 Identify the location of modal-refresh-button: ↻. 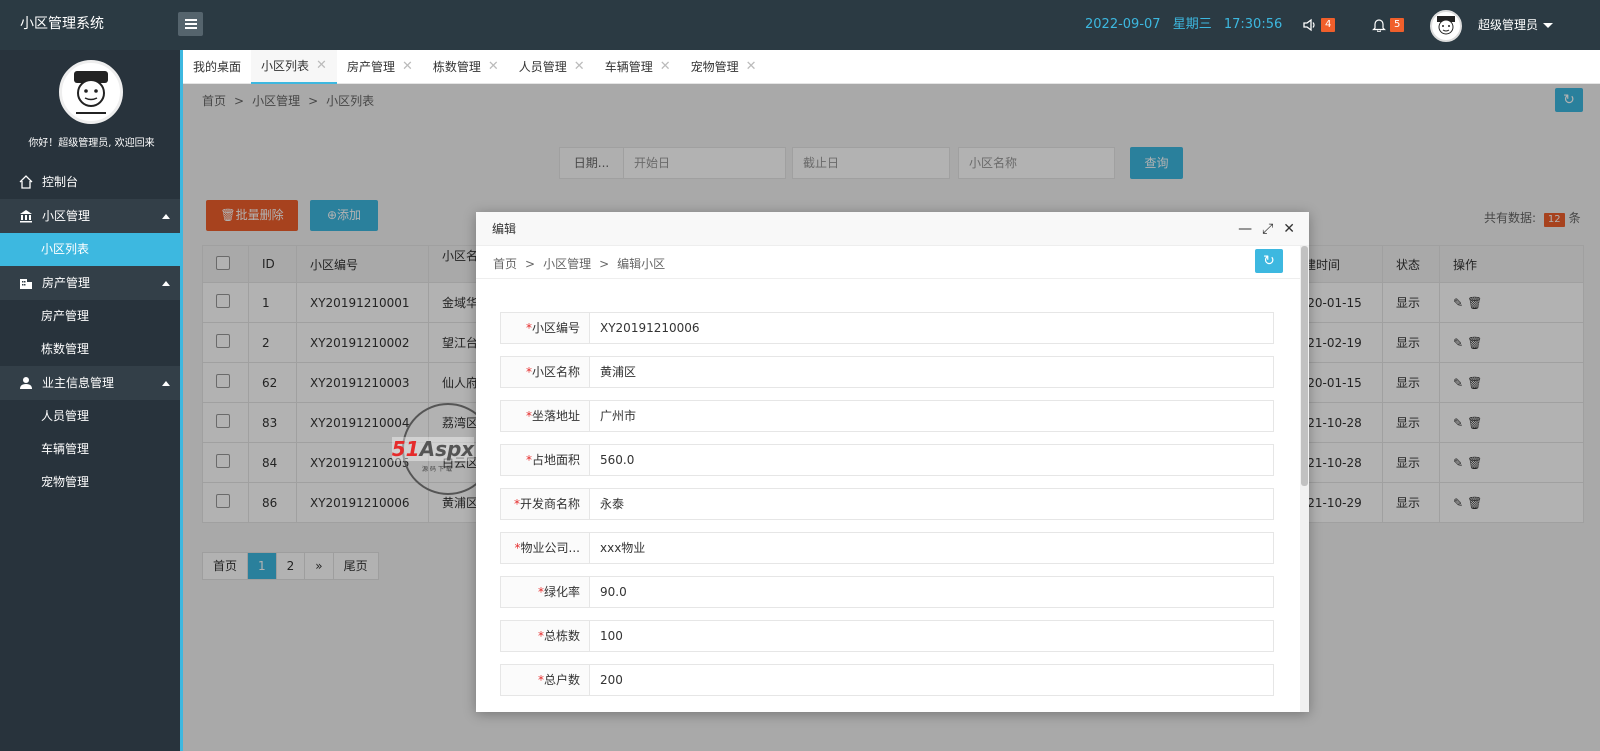
(1269, 261).